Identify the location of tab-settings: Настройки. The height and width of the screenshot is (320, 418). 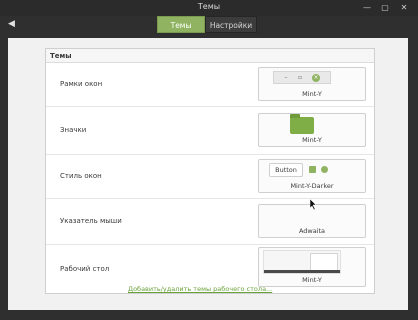
(231, 24).